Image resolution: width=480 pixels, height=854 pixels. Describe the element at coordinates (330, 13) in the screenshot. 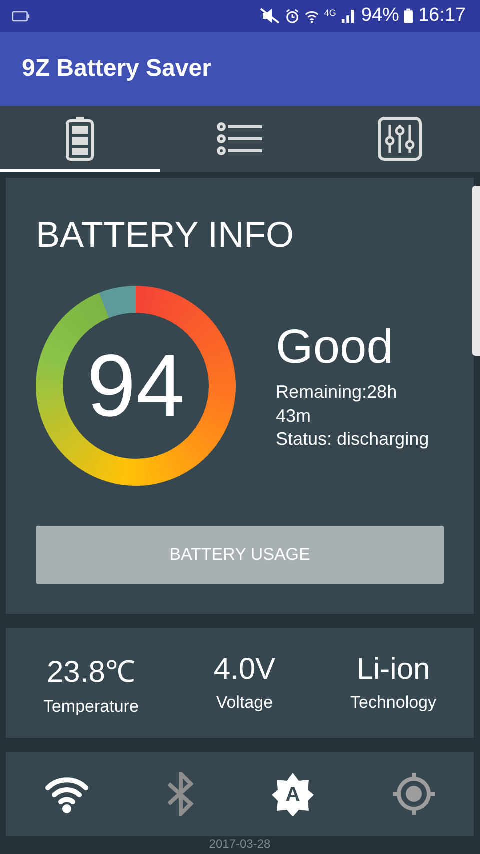

I see `network-type: 4G` at that location.